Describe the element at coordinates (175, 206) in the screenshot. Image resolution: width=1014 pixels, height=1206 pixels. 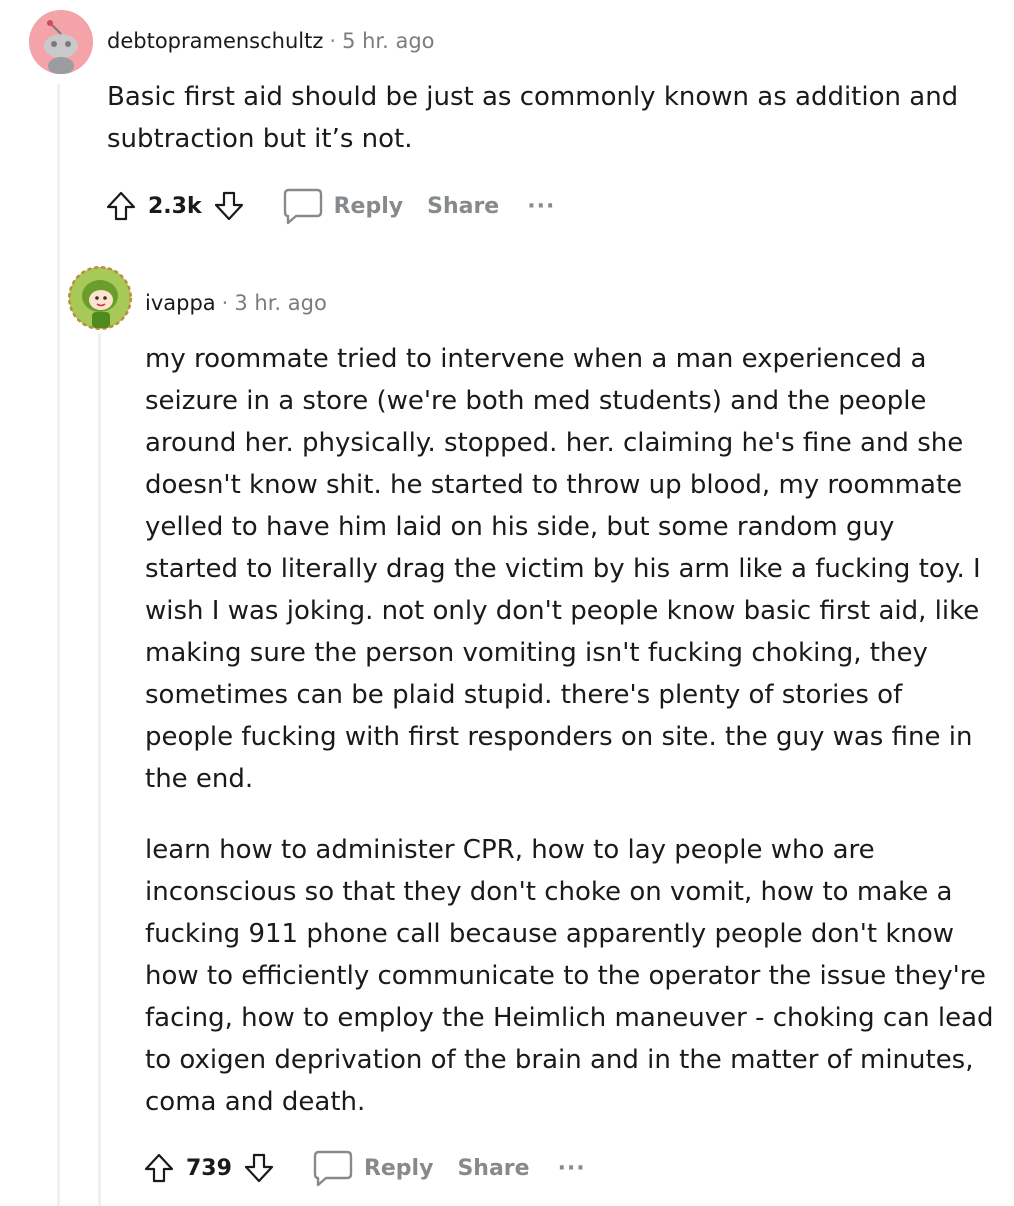
I see `vote-count: 2.3k` at that location.